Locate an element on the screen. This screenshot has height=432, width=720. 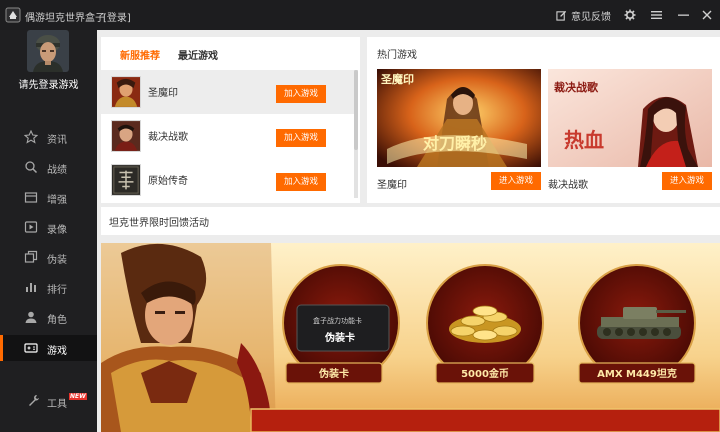
sidebar-item-label: 战绩 is located at coordinates (57, 170).